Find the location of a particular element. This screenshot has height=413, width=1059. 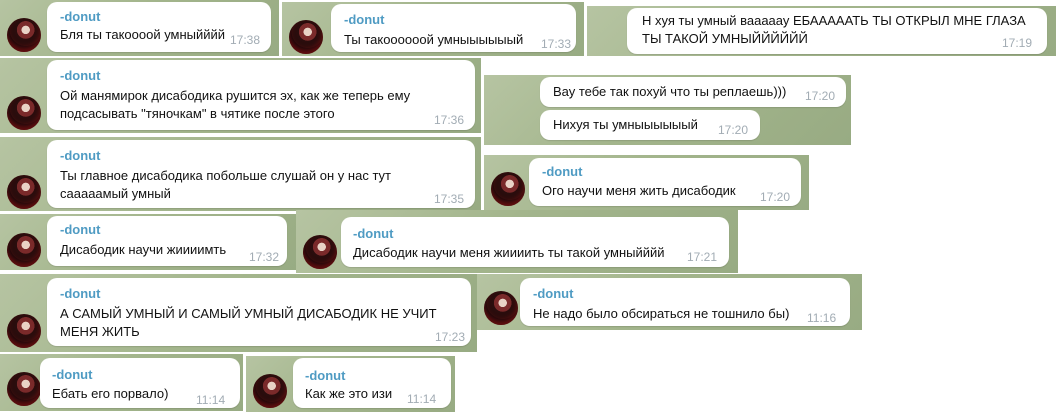

message-time: 11:16 is located at coordinates (822, 318).